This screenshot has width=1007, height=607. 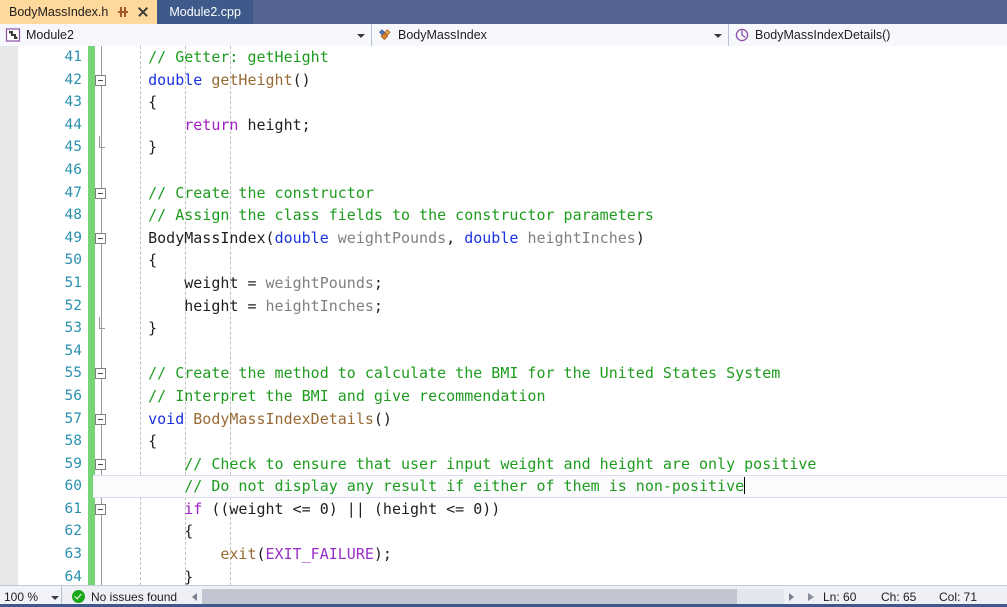 I want to click on code-text: height = heightInches;, so click(x=247, y=306).